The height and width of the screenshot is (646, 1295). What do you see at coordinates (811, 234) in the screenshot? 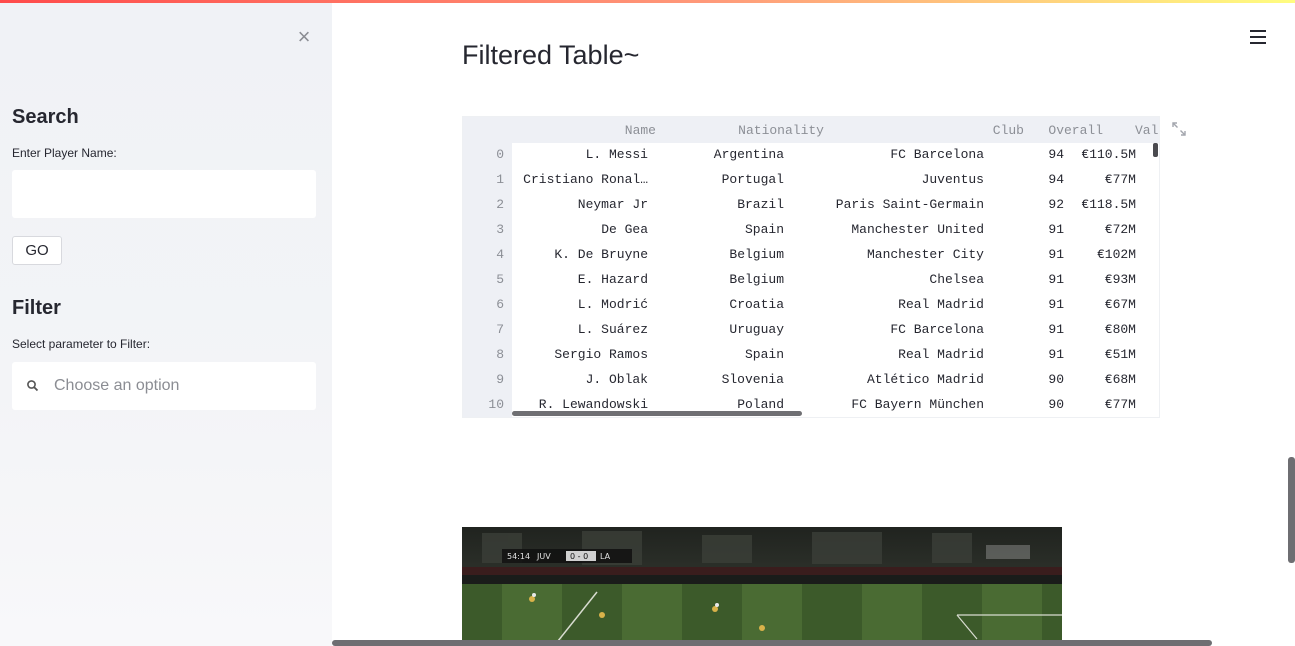
I see `table-row: 3 De Gea Spain Manchester United 91 €72M` at bounding box center [811, 234].